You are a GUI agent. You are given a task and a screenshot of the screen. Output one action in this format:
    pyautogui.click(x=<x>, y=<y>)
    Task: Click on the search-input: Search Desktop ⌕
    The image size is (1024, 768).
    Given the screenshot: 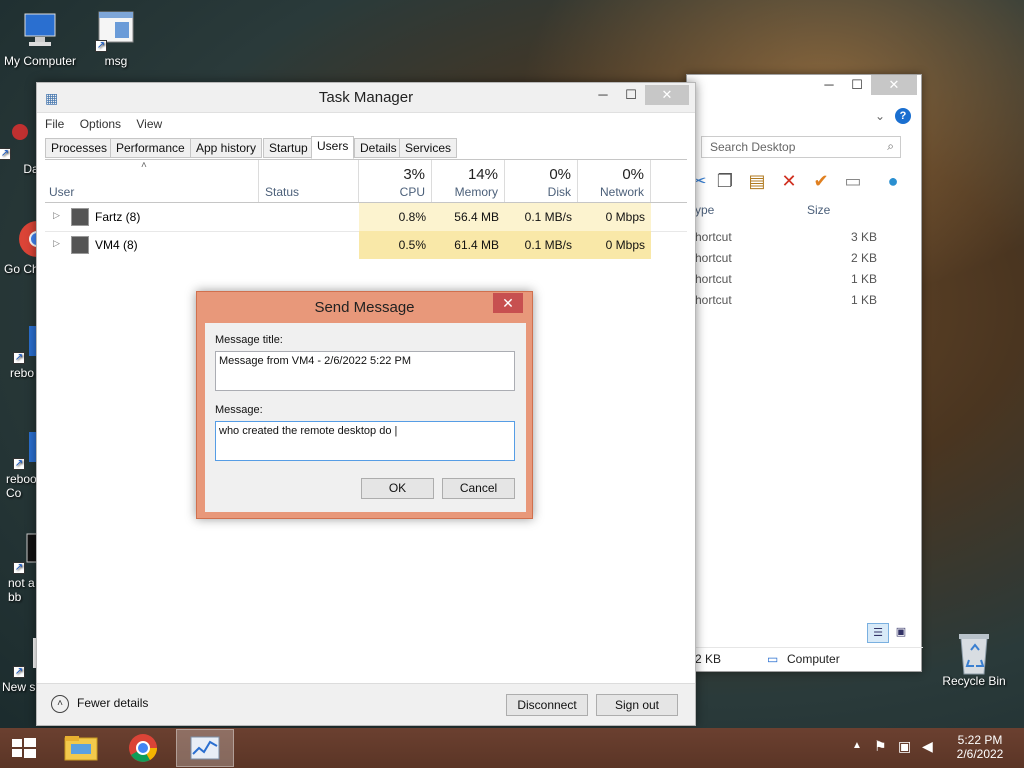 What is the action you would take?
    pyautogui.click(x=801, y=147)
    